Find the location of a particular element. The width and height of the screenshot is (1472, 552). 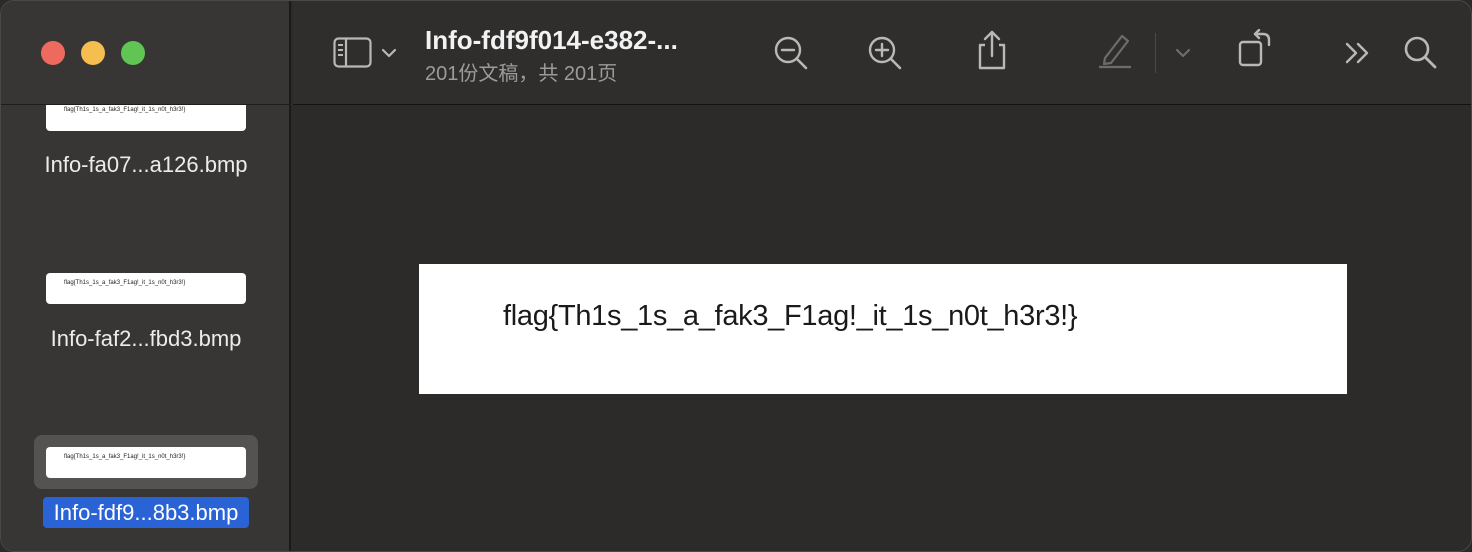

thumbnail-label: Info-faf2...fbd3.bmp is located at coordinates (146, 339).